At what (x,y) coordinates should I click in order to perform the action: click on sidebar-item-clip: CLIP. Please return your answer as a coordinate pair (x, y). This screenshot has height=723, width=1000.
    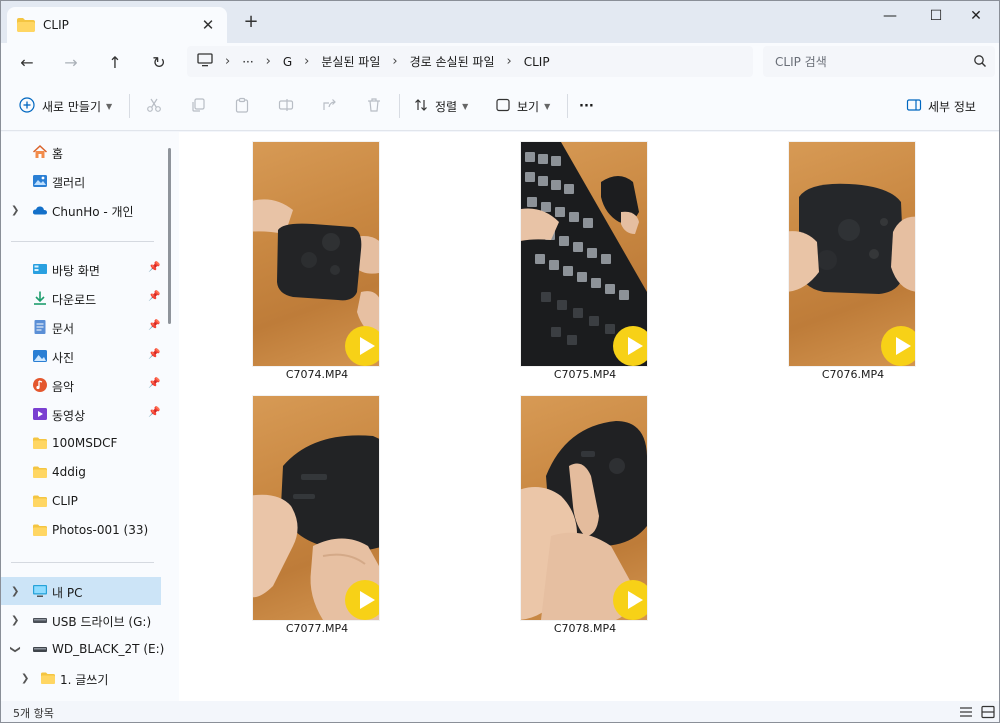
    Looking at the image, I should click on (81, 501).